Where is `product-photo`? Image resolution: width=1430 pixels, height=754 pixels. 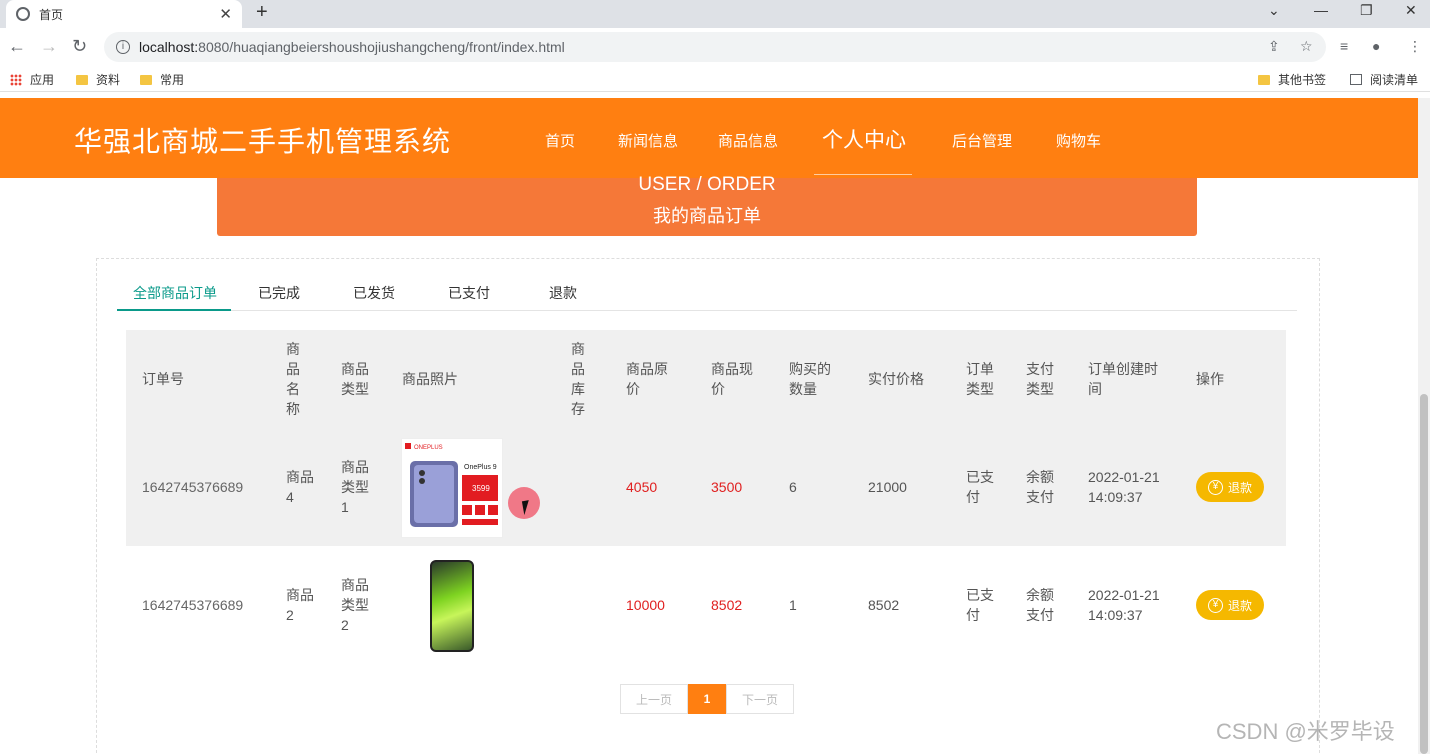
product-photo is located at coordinates (452, 606).